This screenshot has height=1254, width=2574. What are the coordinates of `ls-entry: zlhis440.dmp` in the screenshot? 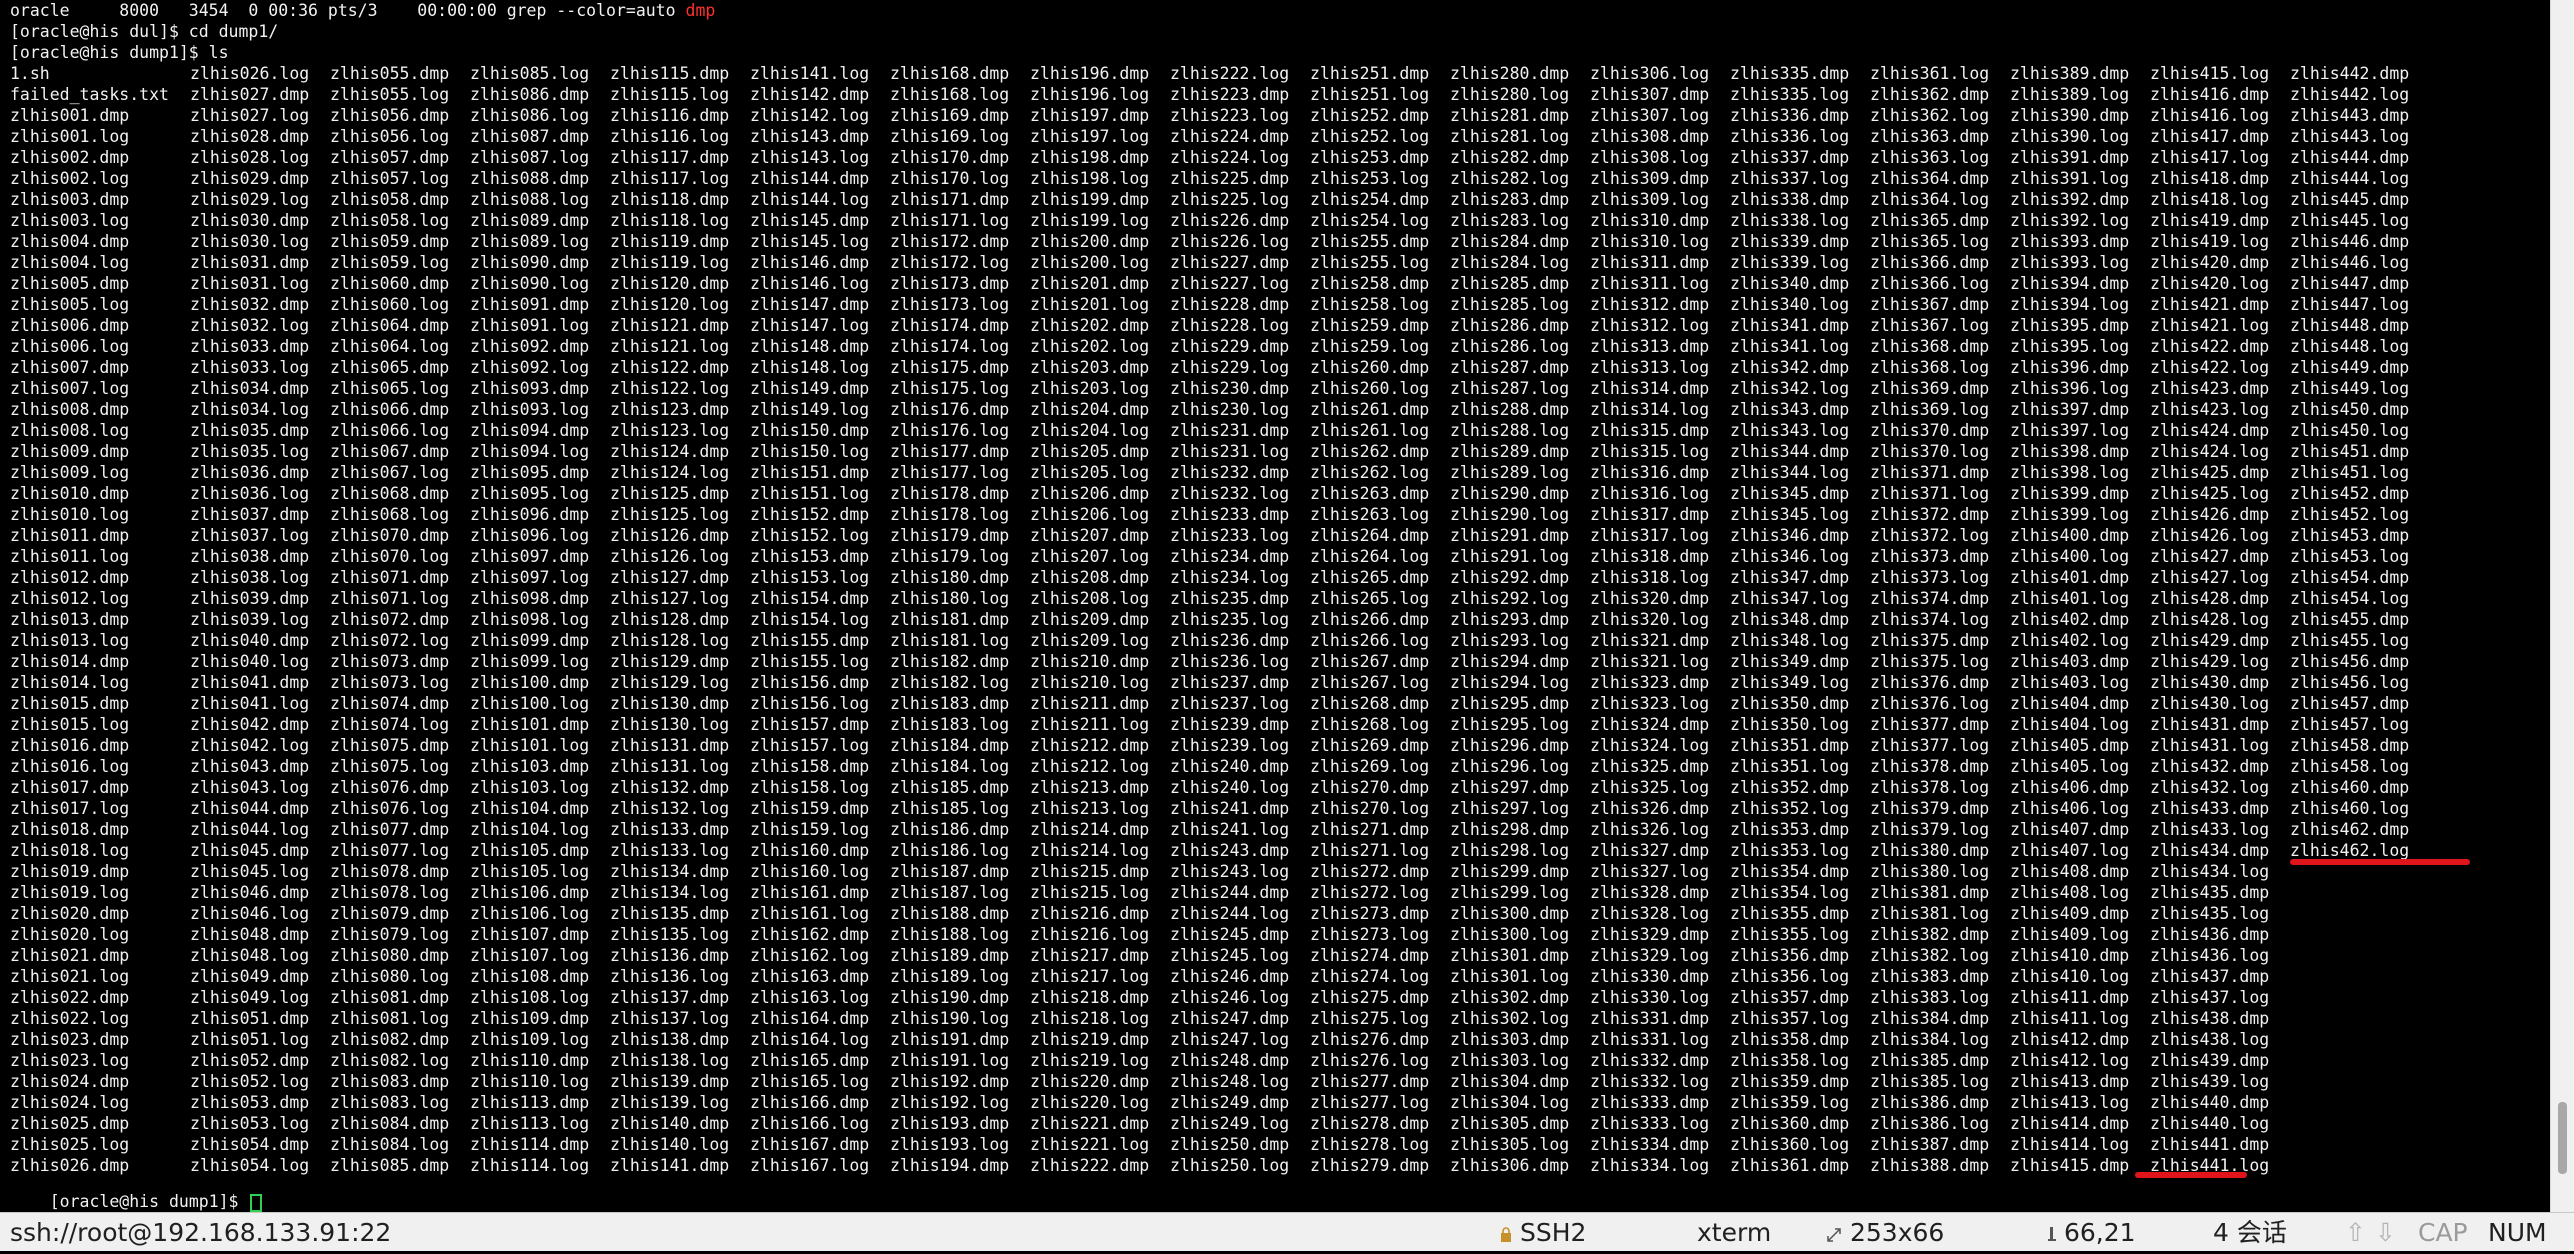 It's located at (2210, 1102).